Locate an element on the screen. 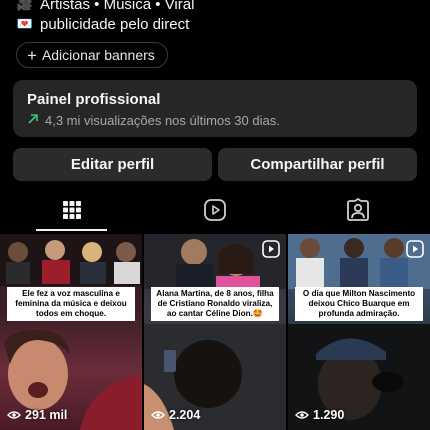 The image size is (430, 430). love-letter-emoji-icon: 💌 is located at coordinates (25, 23).